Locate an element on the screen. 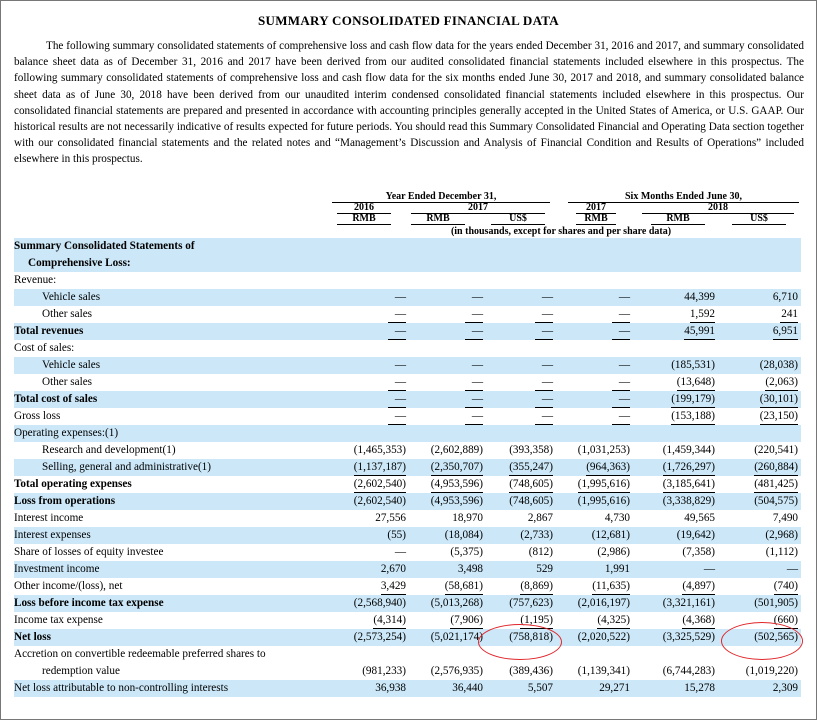 Image resolution: width=817 pixels, height=720 pixels. cell-value: (964,363) is located at coordinates (594, 467).